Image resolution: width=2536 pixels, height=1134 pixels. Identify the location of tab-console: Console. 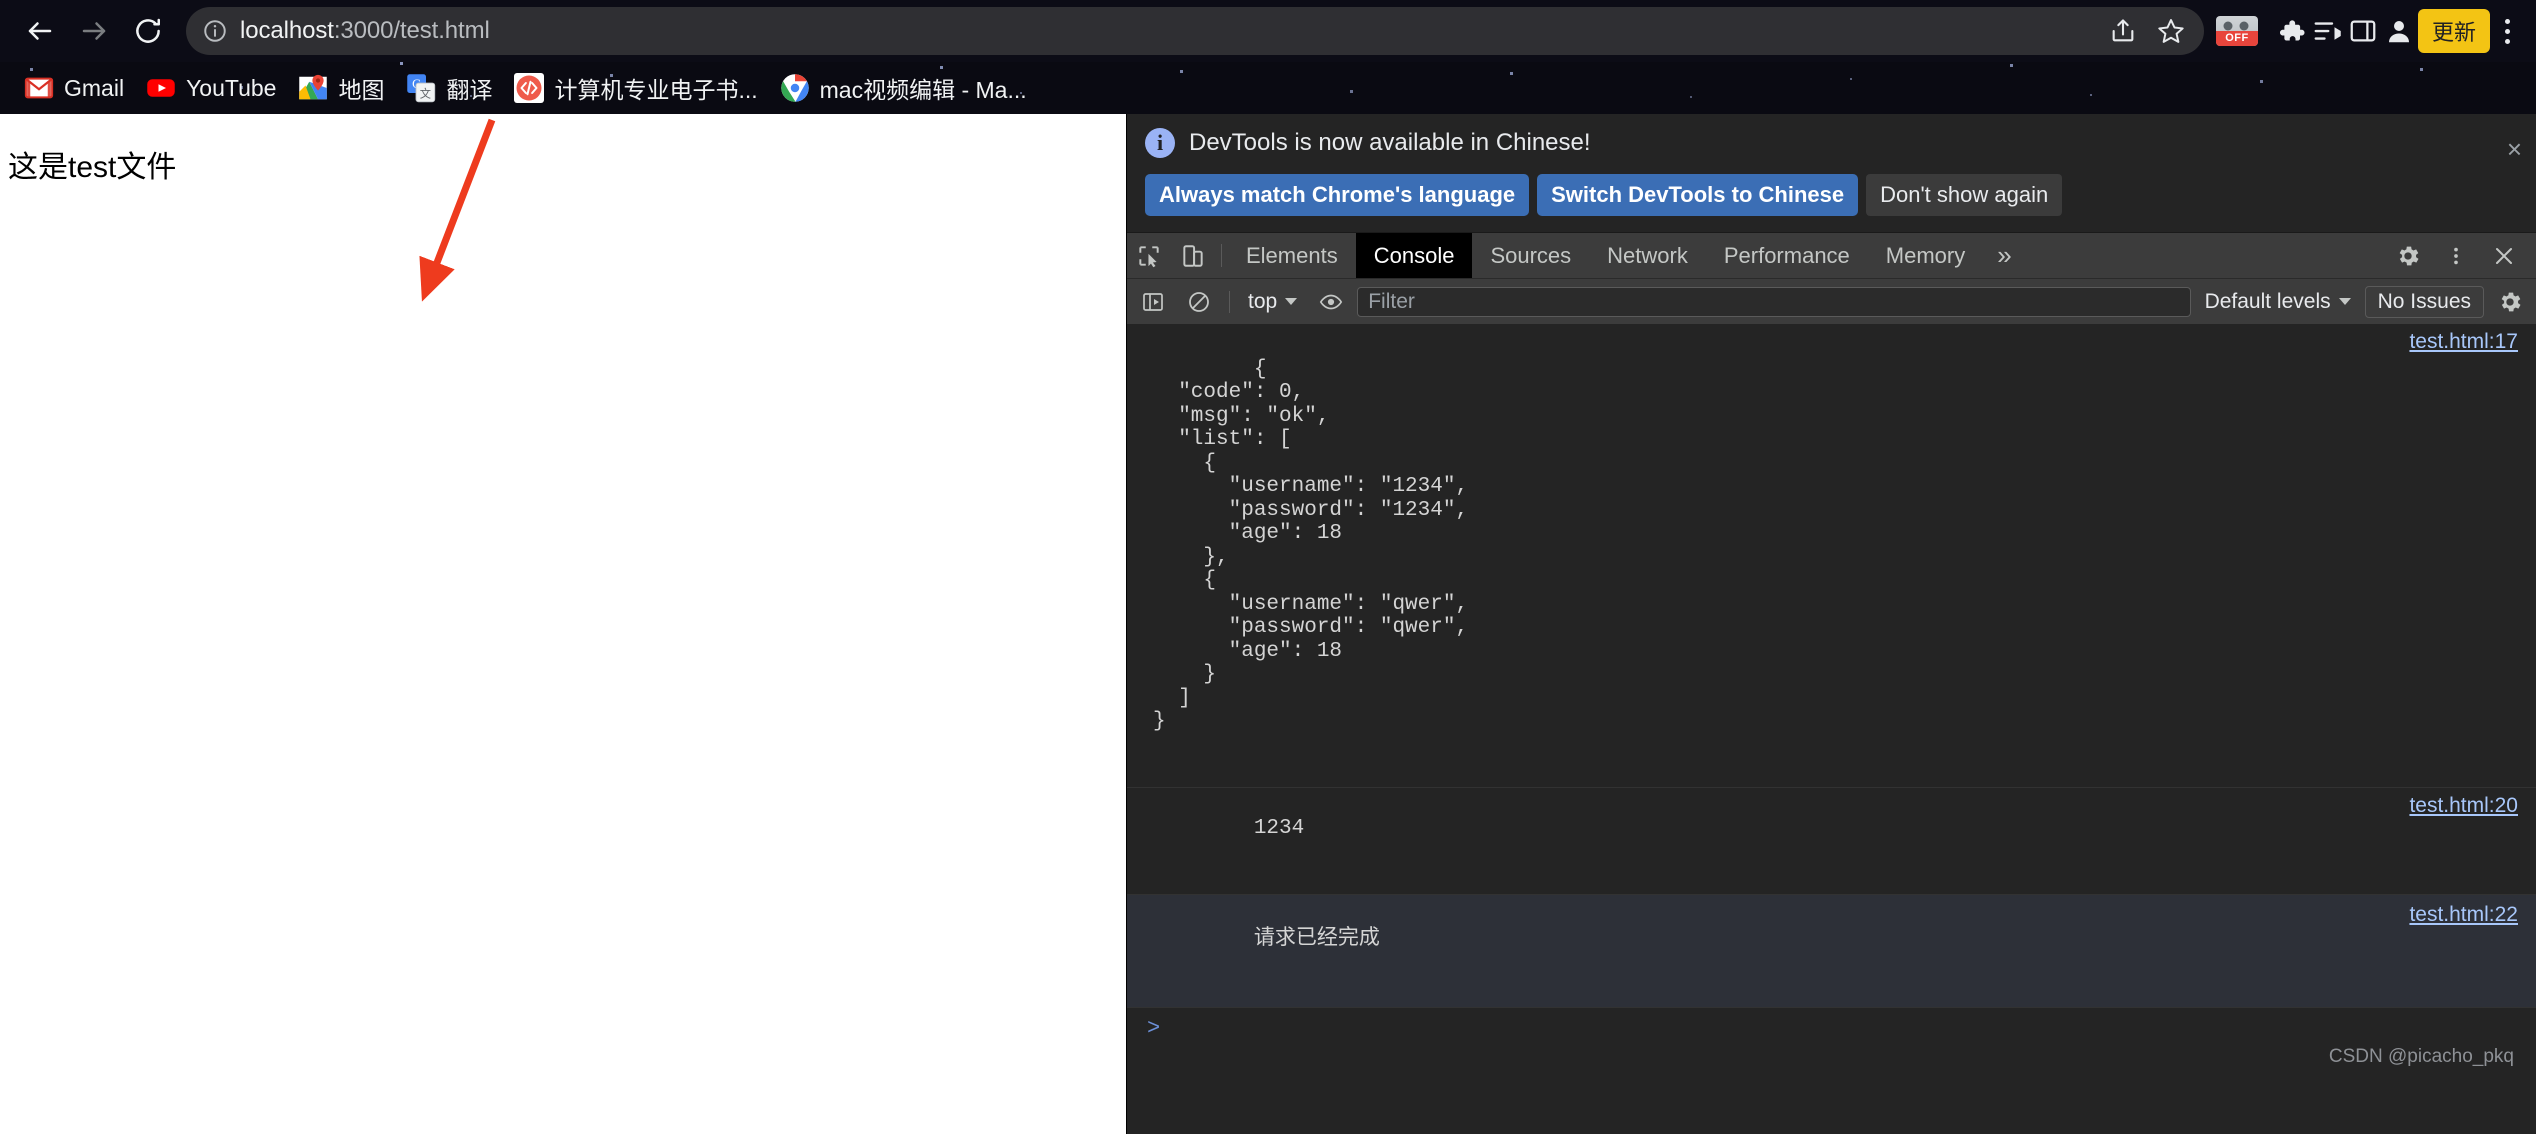
(1414, 255).